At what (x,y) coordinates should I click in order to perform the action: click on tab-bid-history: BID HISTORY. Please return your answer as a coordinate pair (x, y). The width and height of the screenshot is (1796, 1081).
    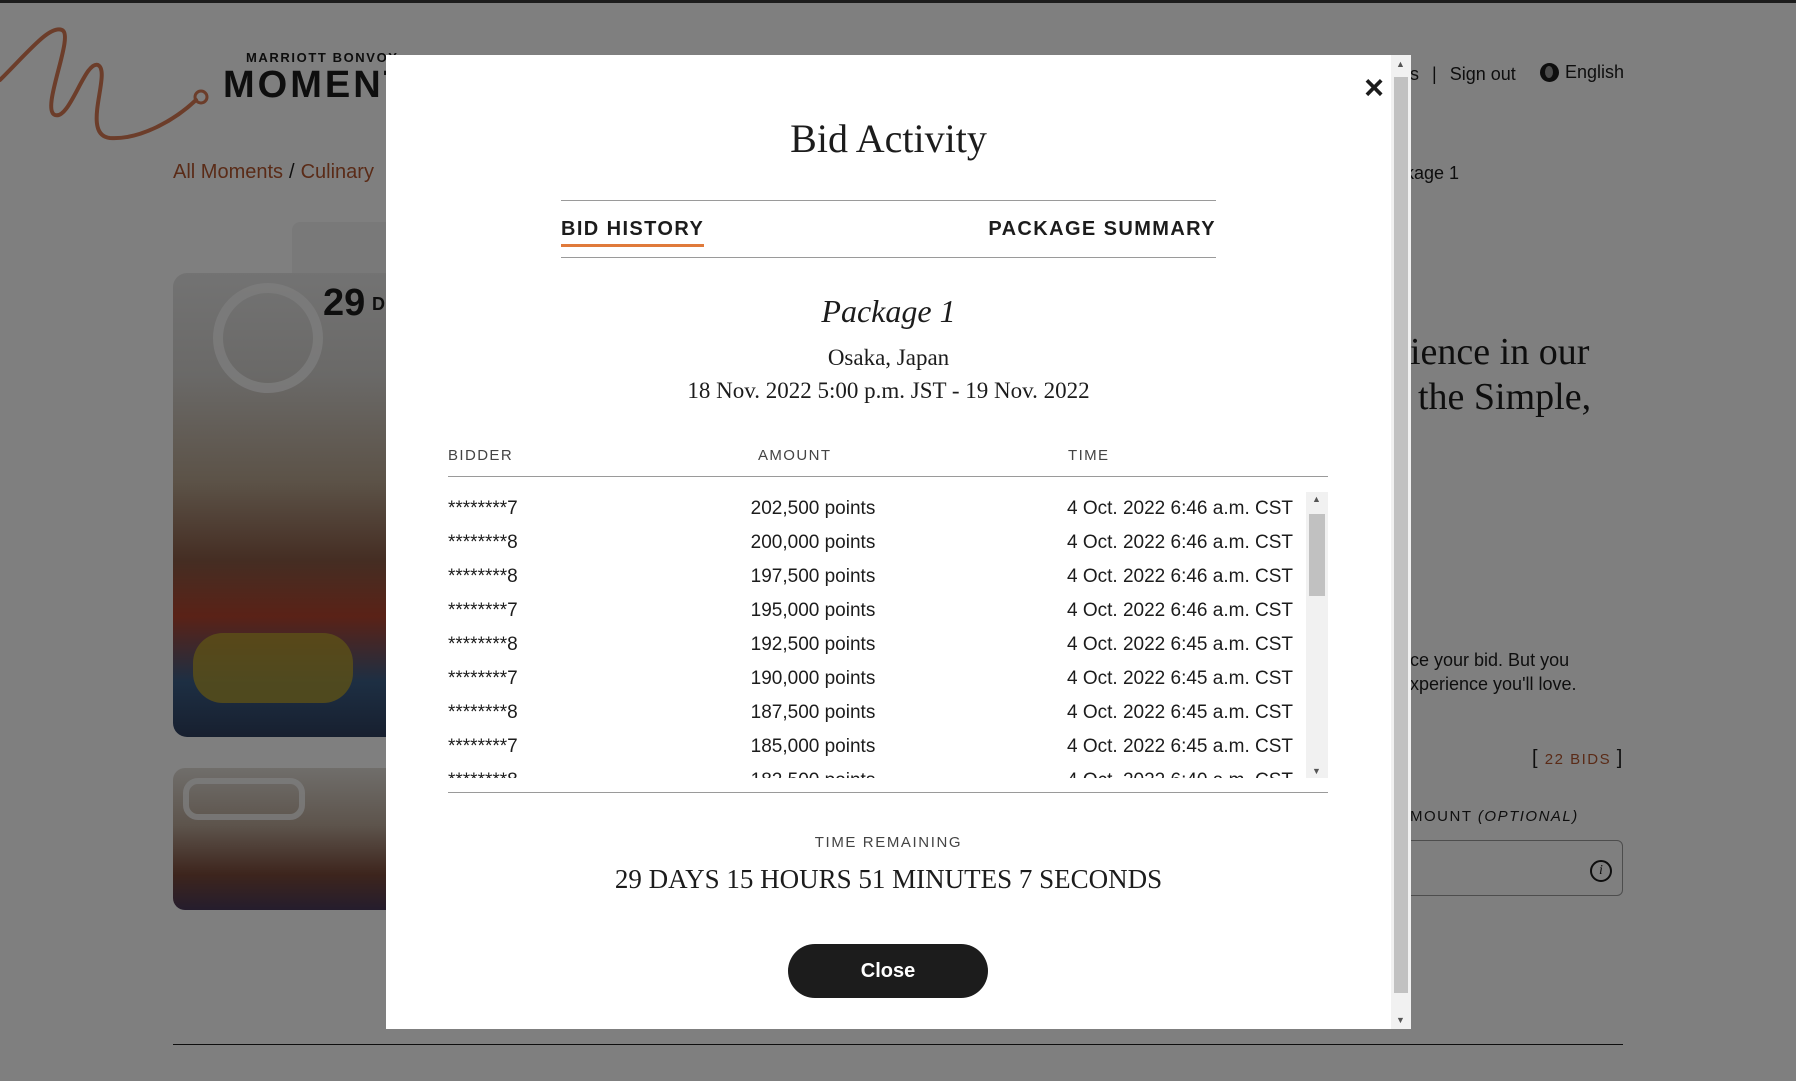
    Looking at the image, I should click on (633, 232).